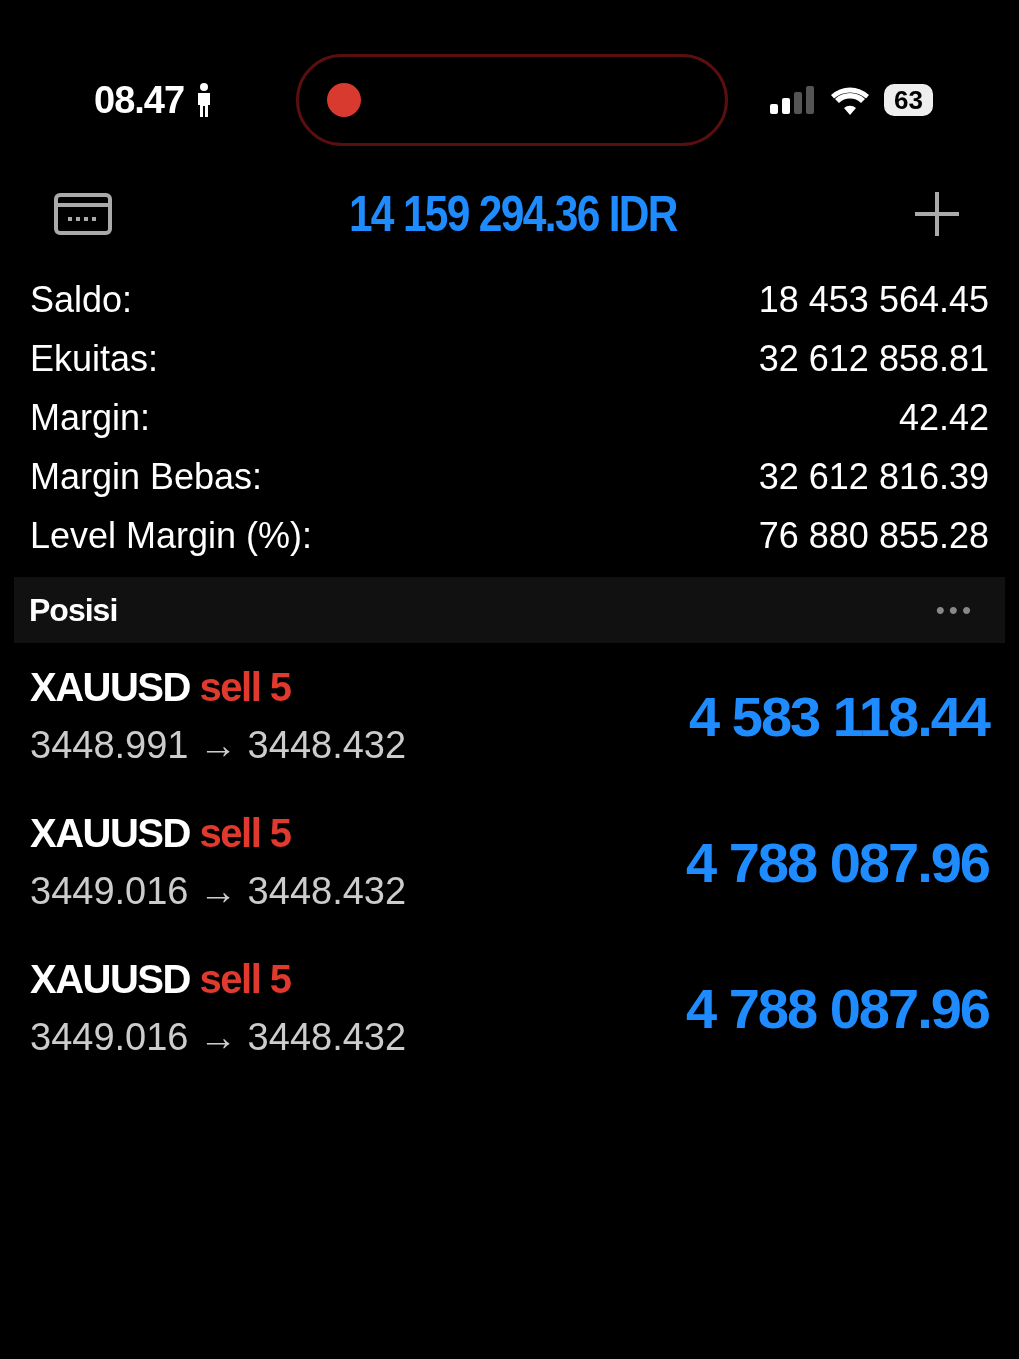 The image size is (1019, 1359). Describe the element at coordinates (218, 745) in the screenshot. I see `position-prices: 3448.991 → 3448.432` at that location.